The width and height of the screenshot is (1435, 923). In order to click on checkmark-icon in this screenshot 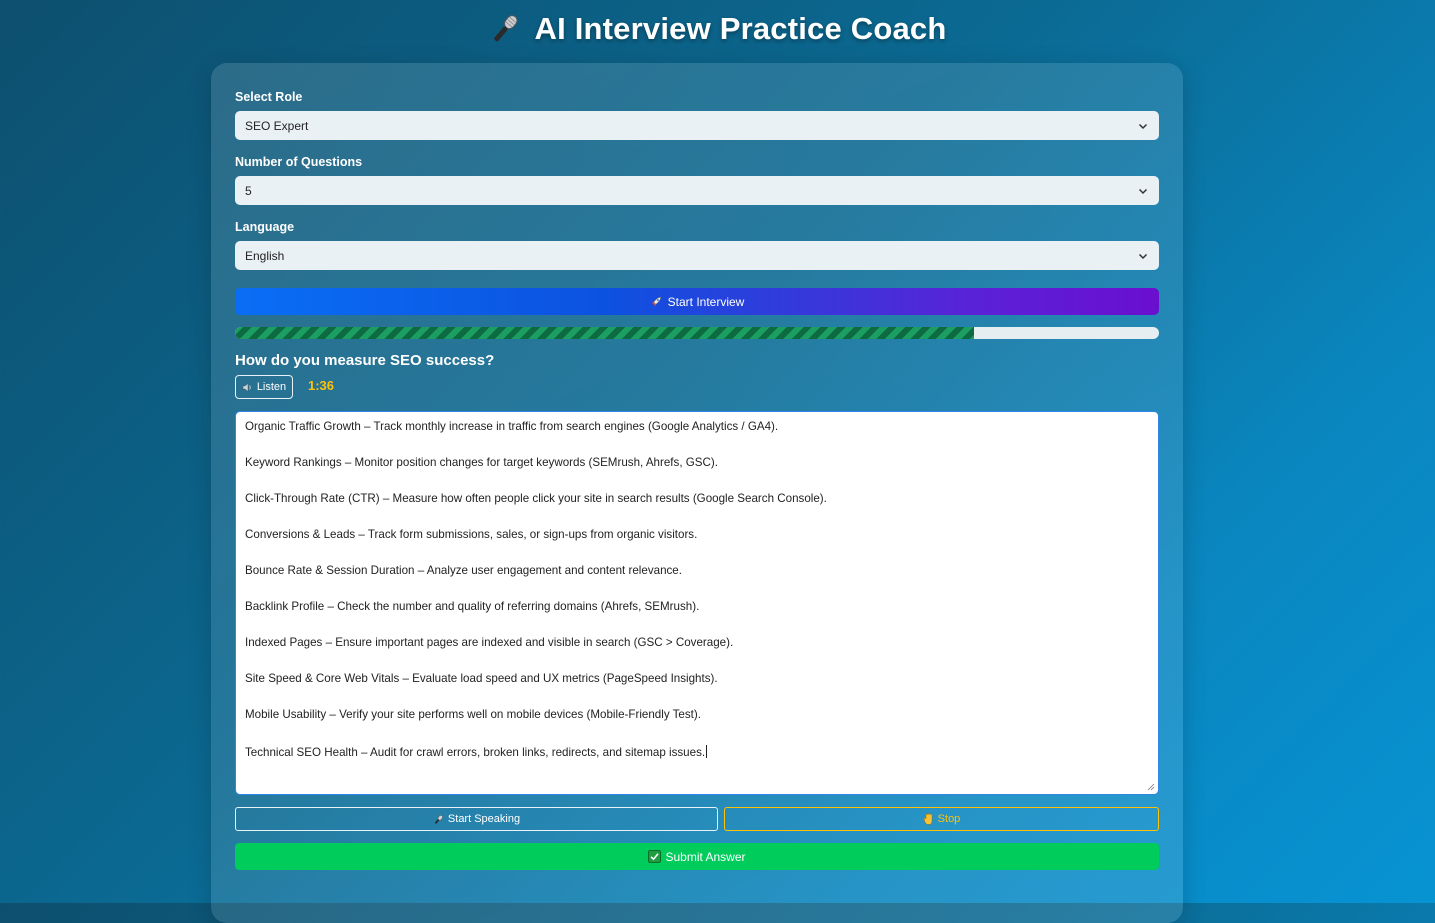, I will do `click(655, 856)`.